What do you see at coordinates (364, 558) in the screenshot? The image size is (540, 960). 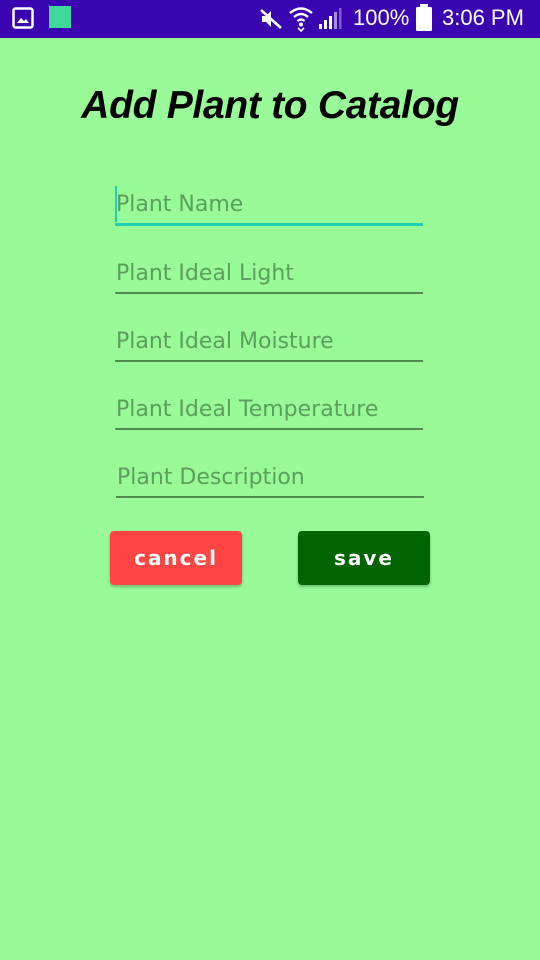 I see `save-button: save` at bounding box center [364, 558].